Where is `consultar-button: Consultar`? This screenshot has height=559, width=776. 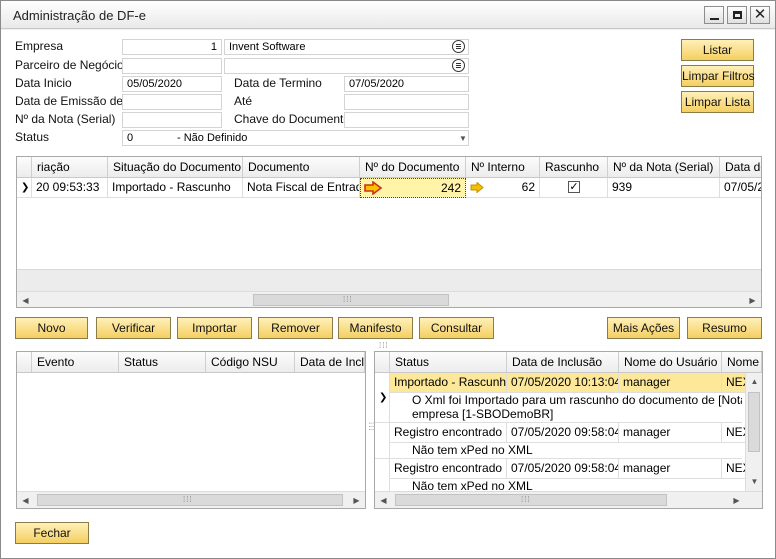
consultar-button: Consultar is located at coordinates (456, 328).